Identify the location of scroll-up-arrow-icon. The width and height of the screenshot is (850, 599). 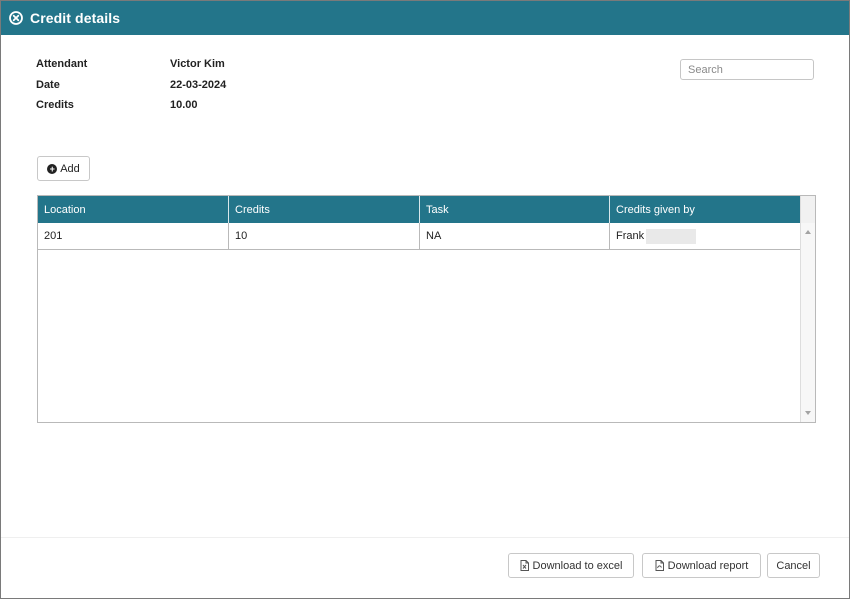
(808, 232).